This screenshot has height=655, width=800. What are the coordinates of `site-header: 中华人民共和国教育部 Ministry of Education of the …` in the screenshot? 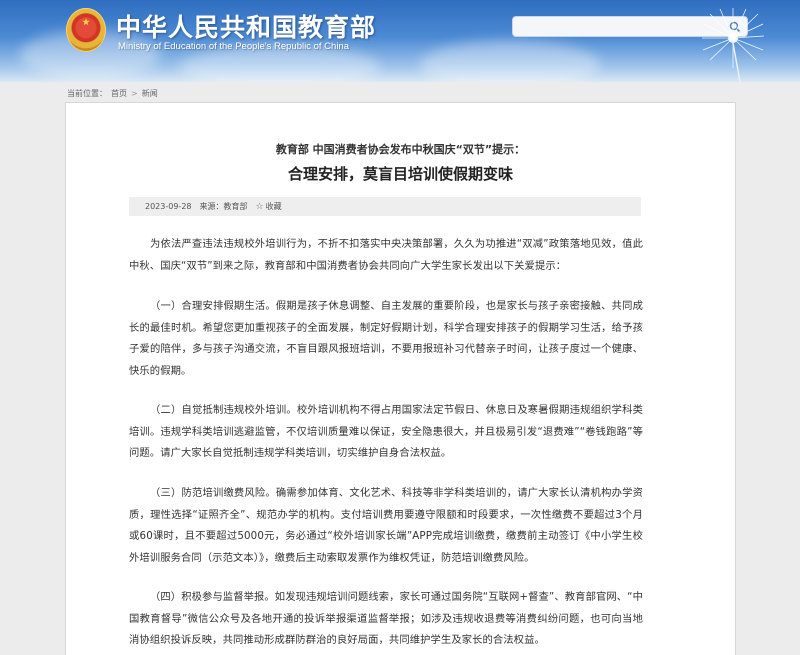 It's located at (400, 41).